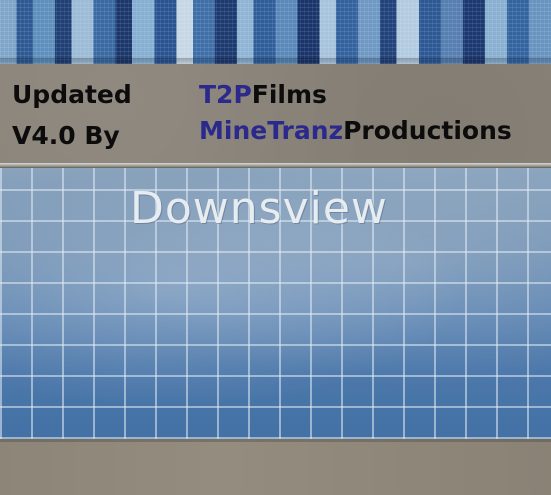 This screenshot has width=551, height=495. What do you see at coordinates (289, 94) in the screenshot?
I see `credit-films-suffix: Films` at bounding box center [289, 94].